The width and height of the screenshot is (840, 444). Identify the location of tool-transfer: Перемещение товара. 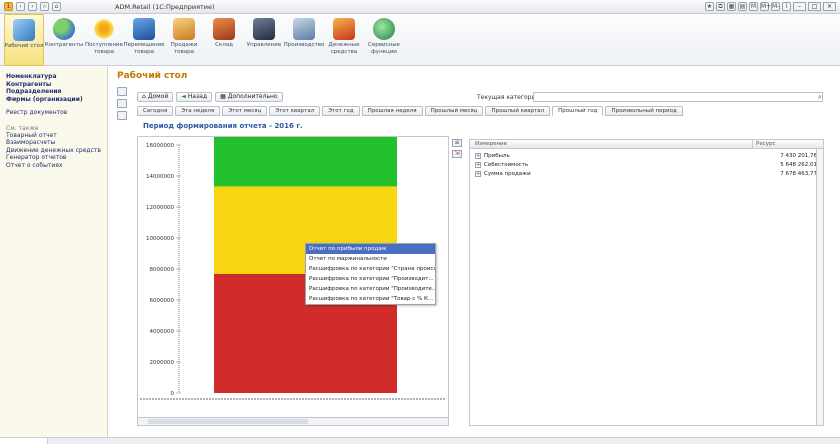
(144, 40).